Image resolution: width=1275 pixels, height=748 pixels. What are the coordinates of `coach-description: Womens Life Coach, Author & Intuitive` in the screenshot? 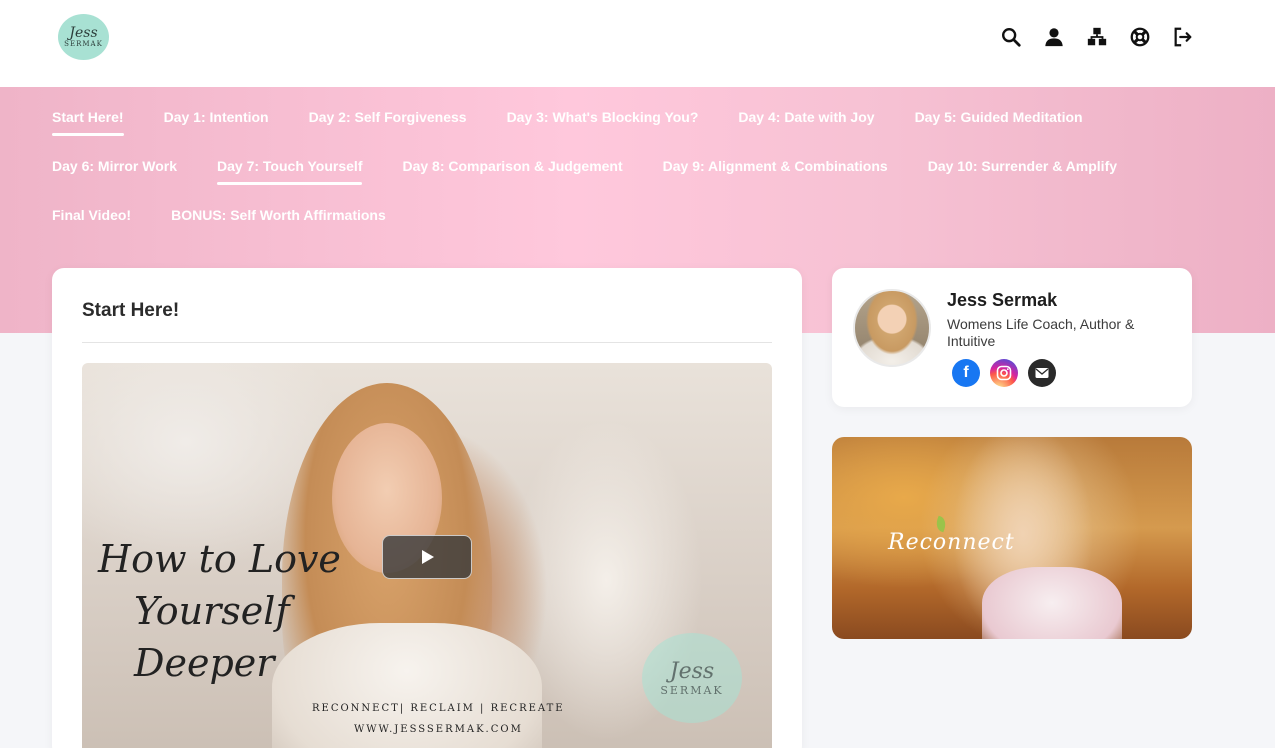 It's located at (1041, 332).